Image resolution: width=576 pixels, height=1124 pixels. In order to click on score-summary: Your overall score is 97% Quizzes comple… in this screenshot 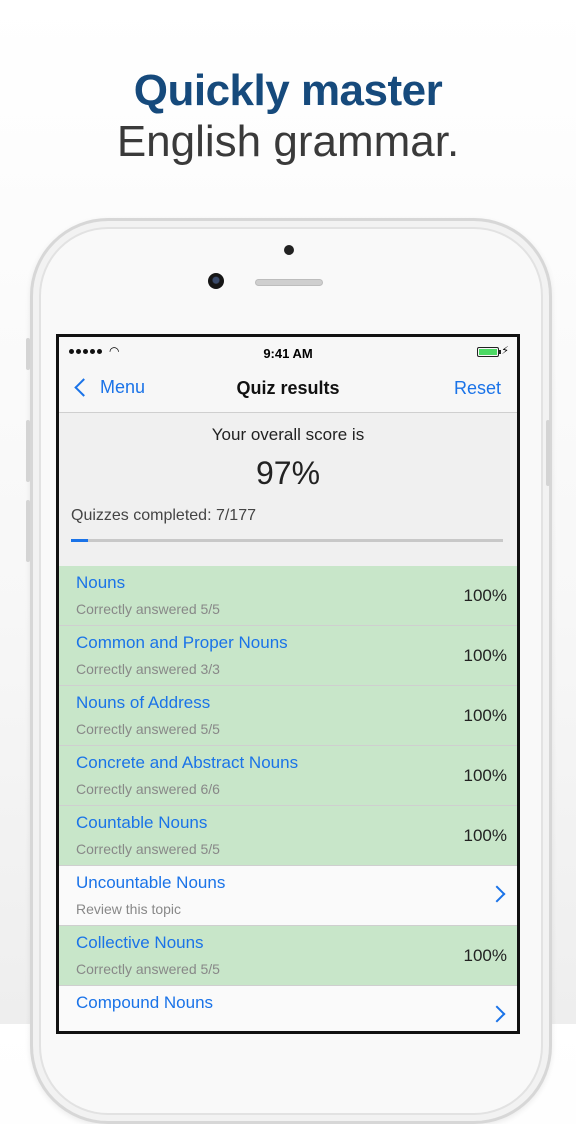, I will do `click(288, 489)`.